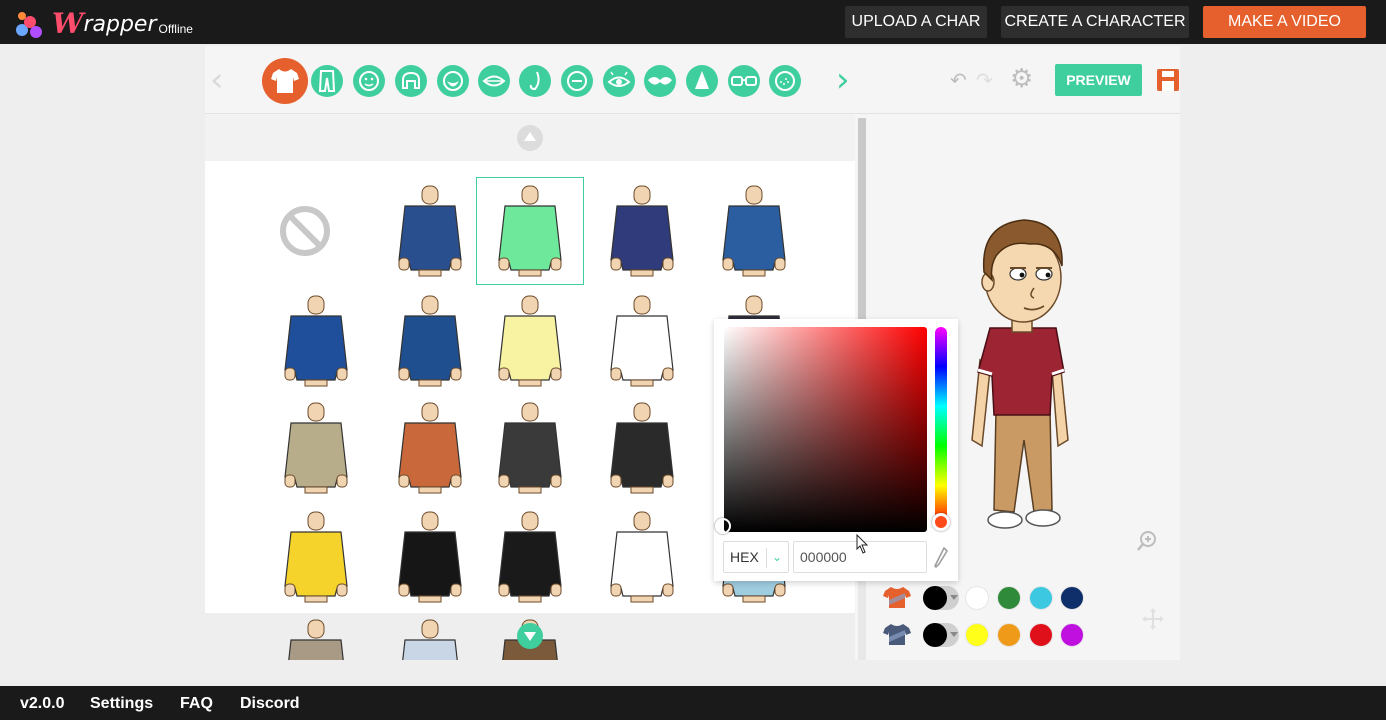 This screenshot has height=720, width=1386. What do you see at coordinates (1147, 541) in the screenshot?
I see `zoom-in-icon` at bounding box center [1147, 541].